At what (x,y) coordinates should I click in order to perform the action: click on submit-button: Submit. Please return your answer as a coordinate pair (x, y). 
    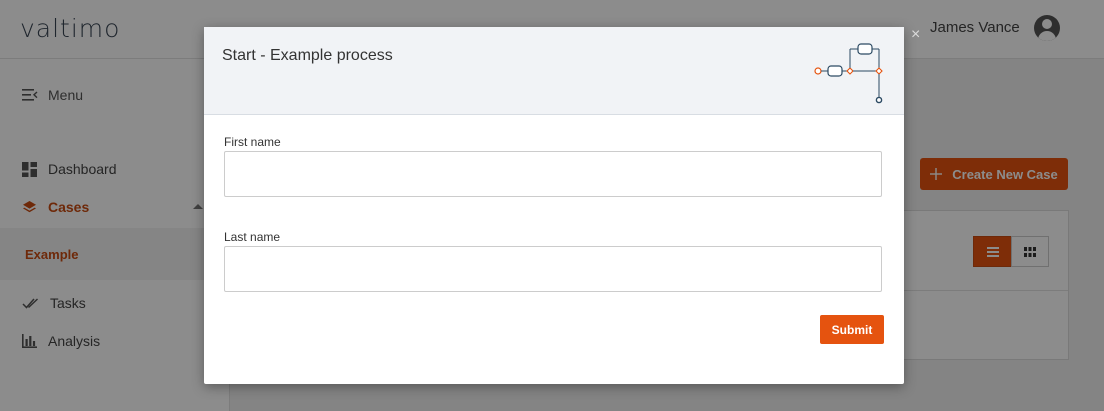
    Looking at the image, I should click on (852, 329).